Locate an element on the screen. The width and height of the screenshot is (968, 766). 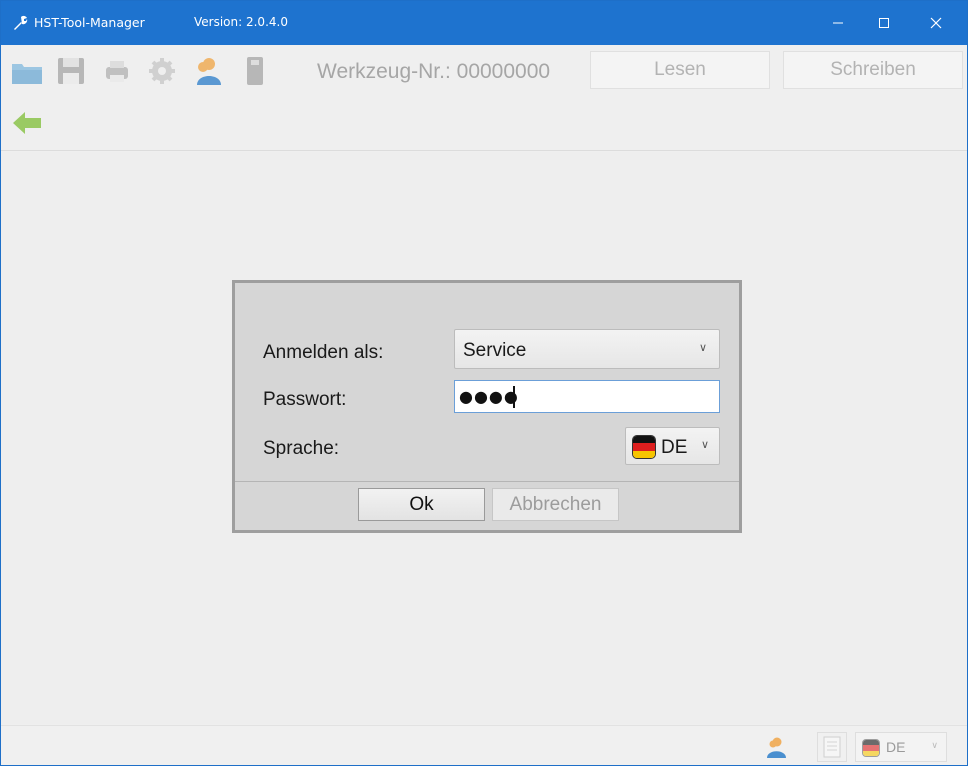
login-as-label: Anmelden als: is located at coordinates (323, 352).